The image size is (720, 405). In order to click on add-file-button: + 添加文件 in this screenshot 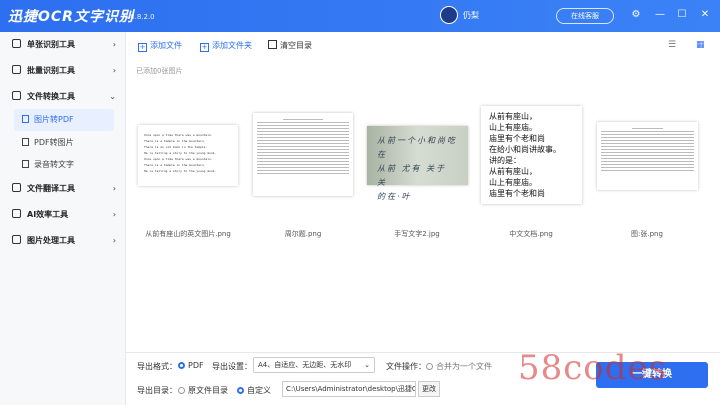, I will do `click(160, 46)`.